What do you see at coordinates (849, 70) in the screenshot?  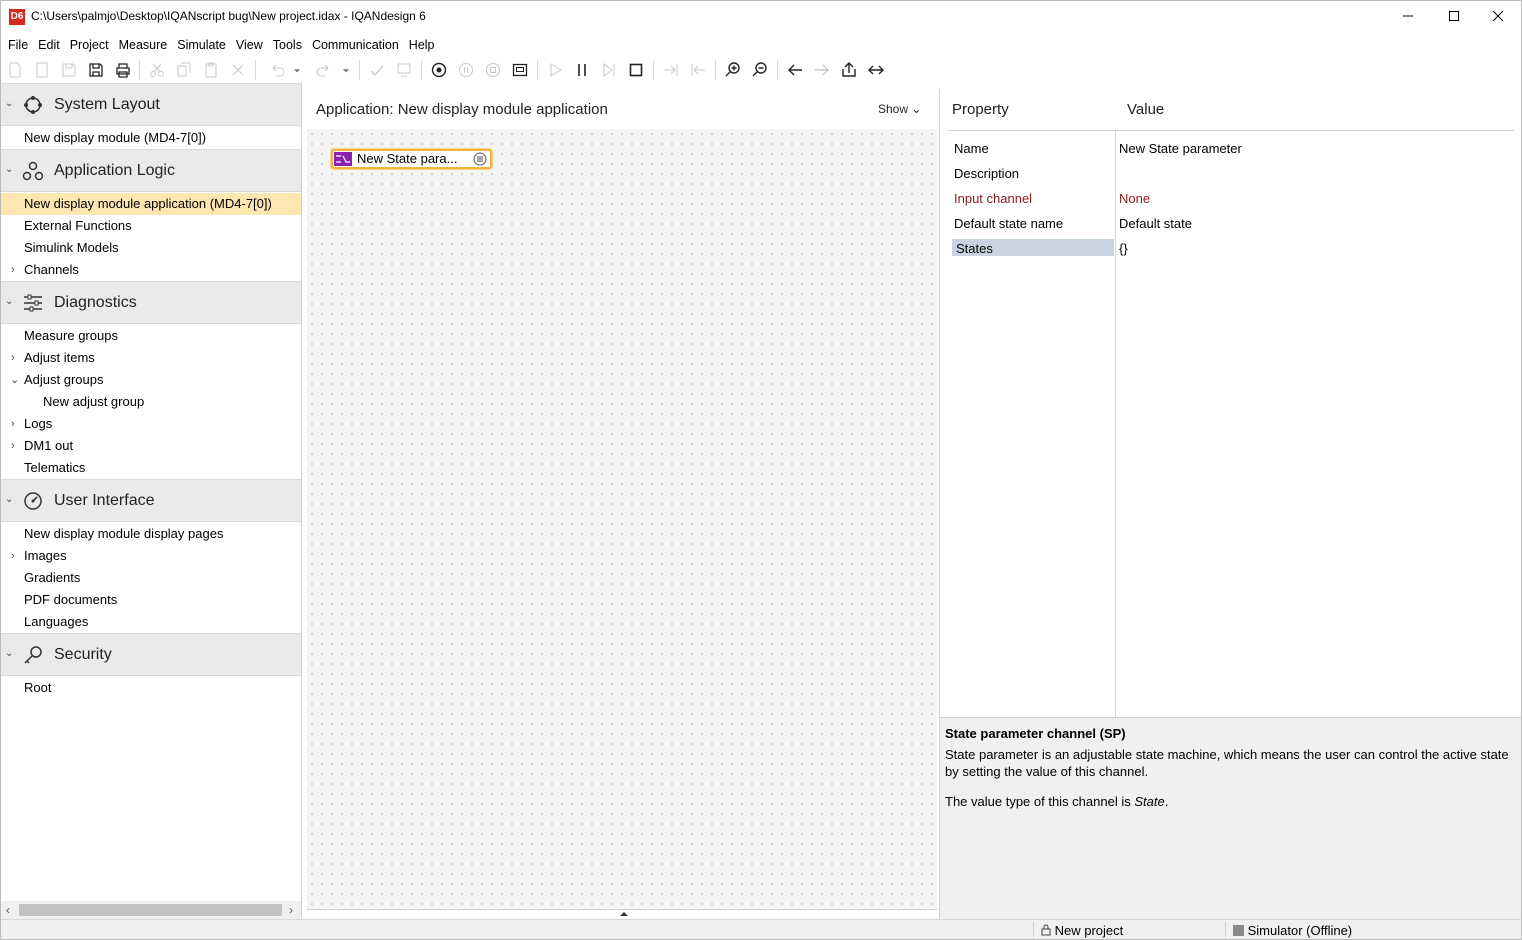 I see `export-button` at bounding box center [849, 70].